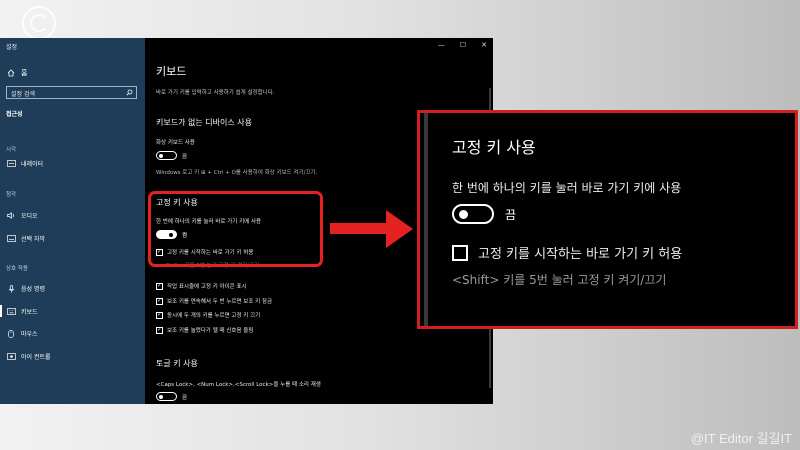 Image resolution: width=800 pixels, height=450 pixels. What do you see at coordinates (12, 47) in the screenshot?
I see `app-title: 설정` at bounding box center [12, 47].